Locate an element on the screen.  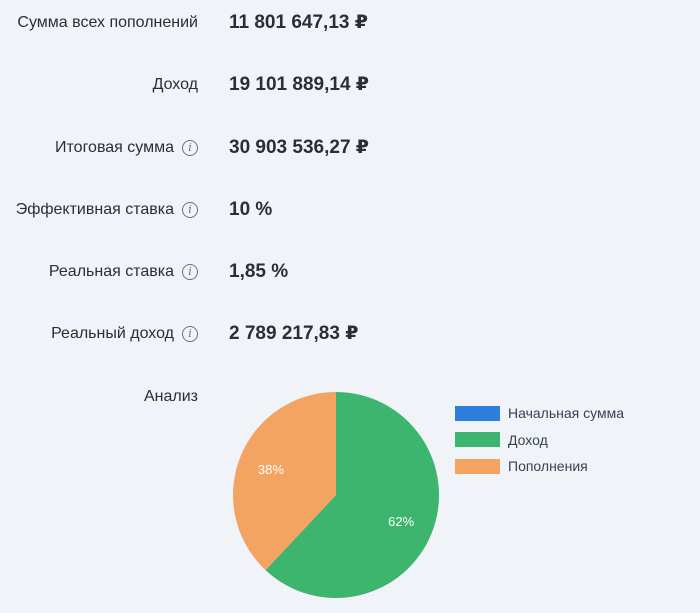
legend-item: Пополнения is located at coordinates (539, 466).